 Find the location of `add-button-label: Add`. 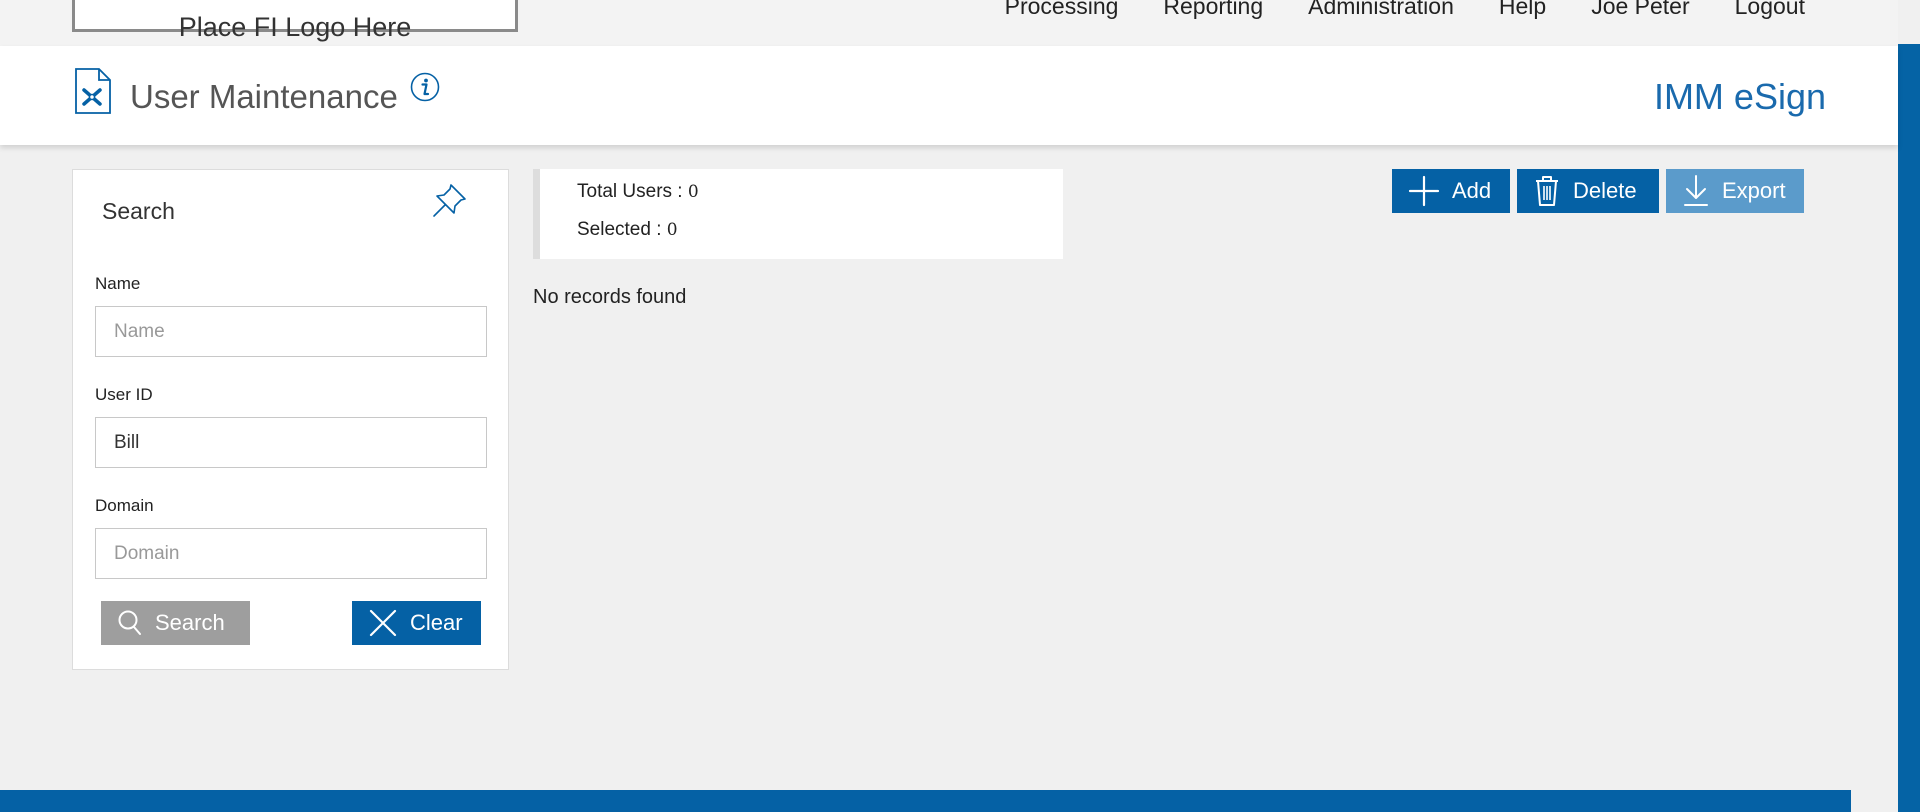

add-button-label: Add is located at coordinates (1472, 190).